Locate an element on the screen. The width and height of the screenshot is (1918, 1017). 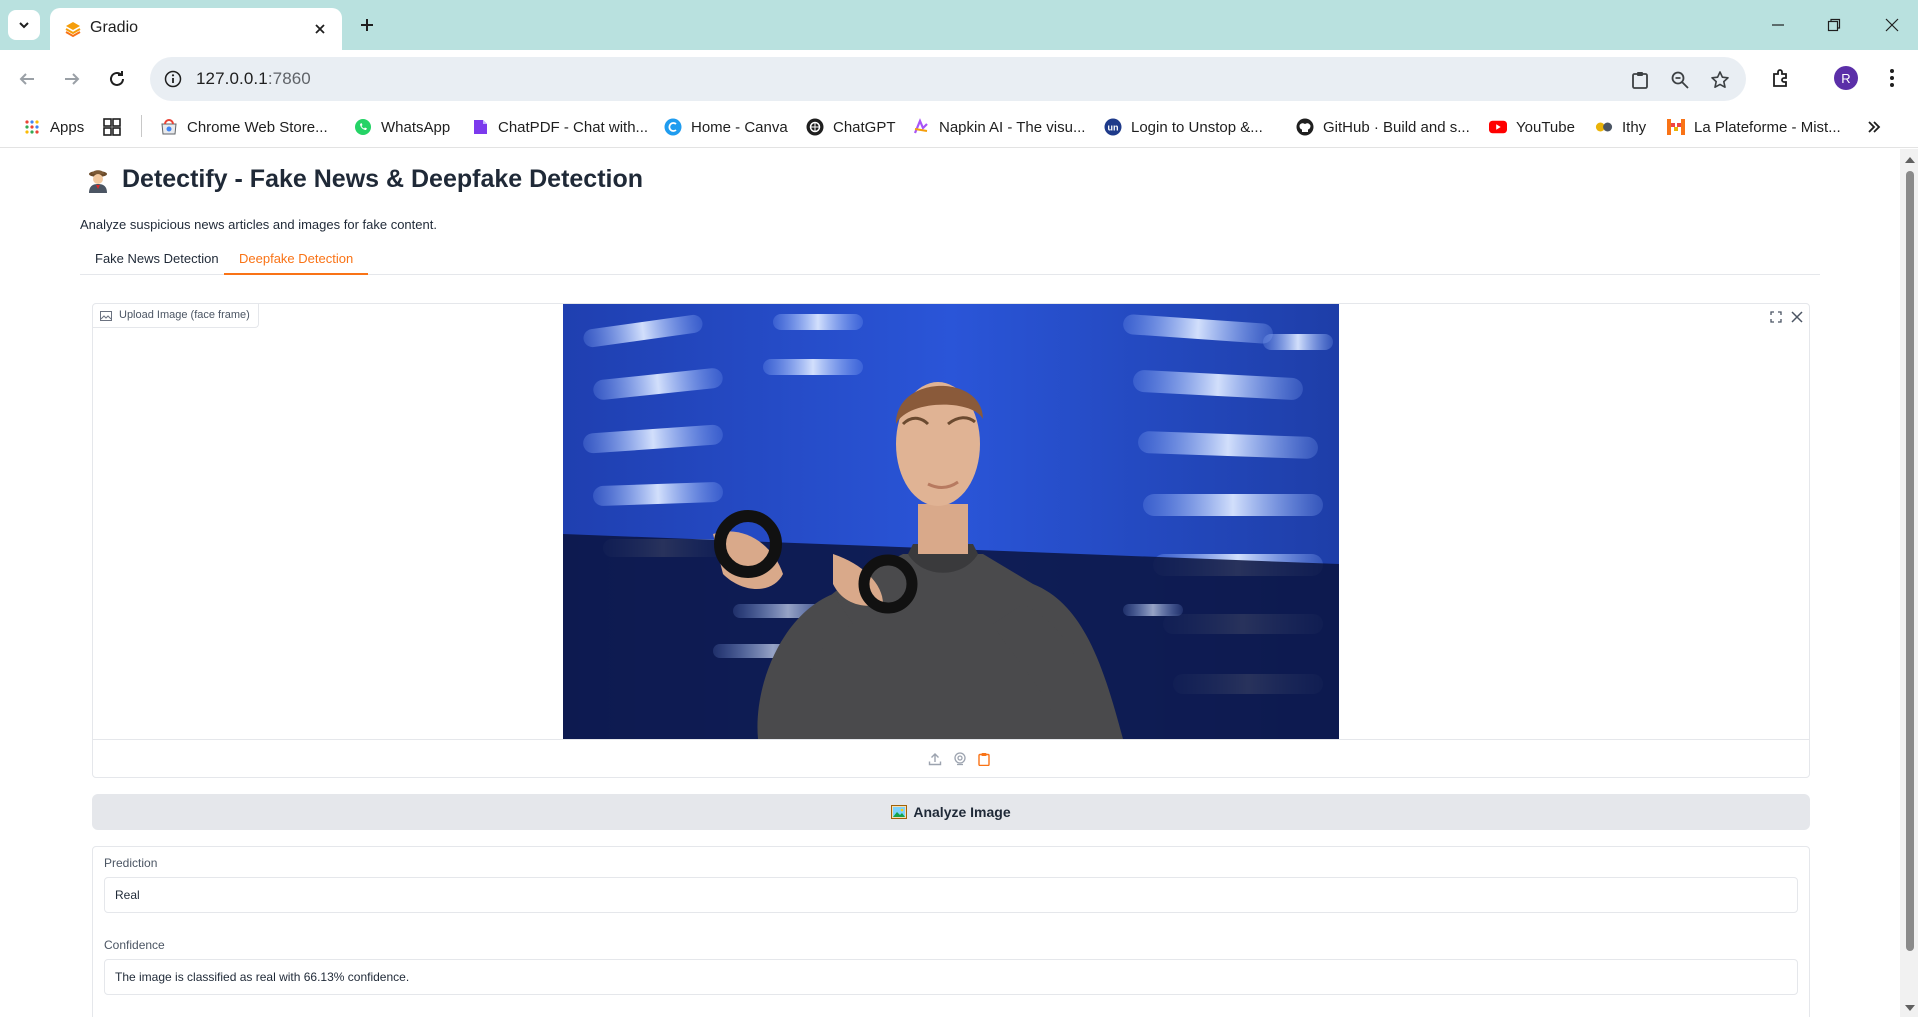
github-icon is located at coordinates (1305, 127).